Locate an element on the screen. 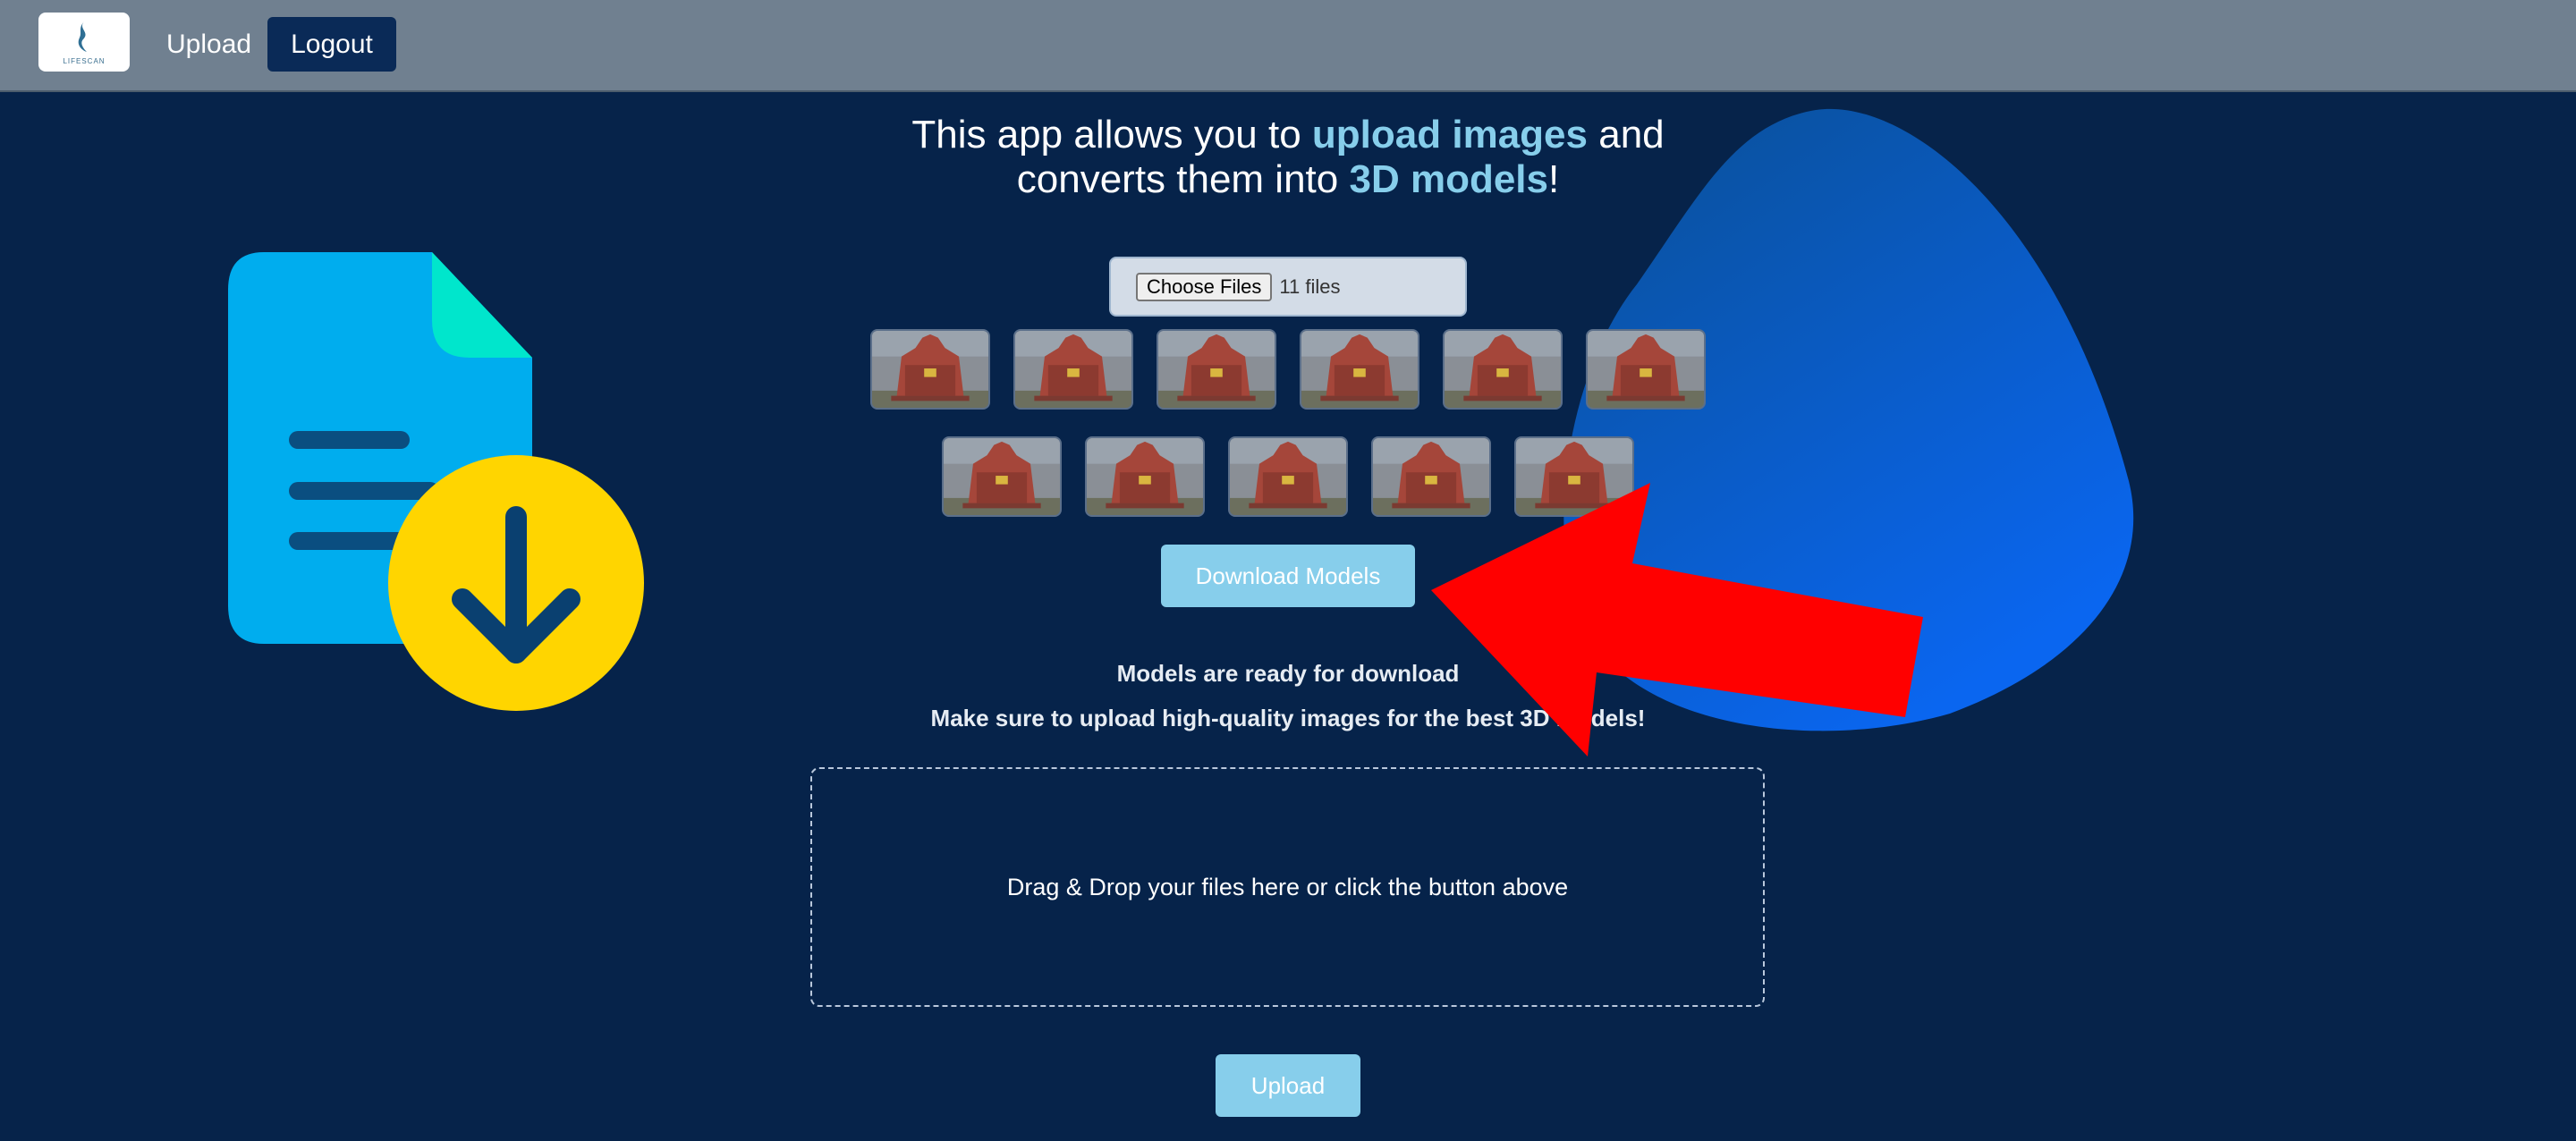 The image size is (2576, 1141). nav-upload-link: Upload is located at coordinates (208, 45).